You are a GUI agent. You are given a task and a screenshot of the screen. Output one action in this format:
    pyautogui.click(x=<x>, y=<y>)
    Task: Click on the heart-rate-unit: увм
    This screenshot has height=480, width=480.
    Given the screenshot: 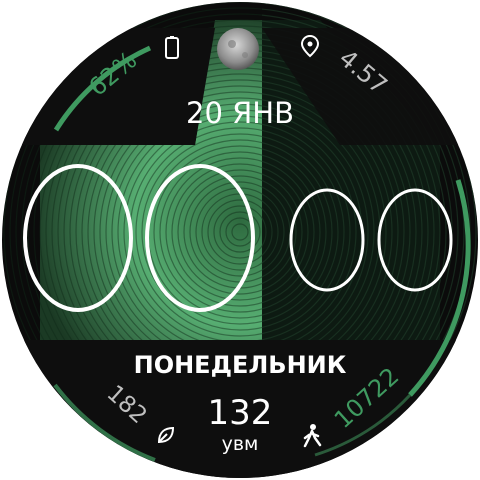 What is the action you would take?
    pyautogui.click(x=240, y=444)
    